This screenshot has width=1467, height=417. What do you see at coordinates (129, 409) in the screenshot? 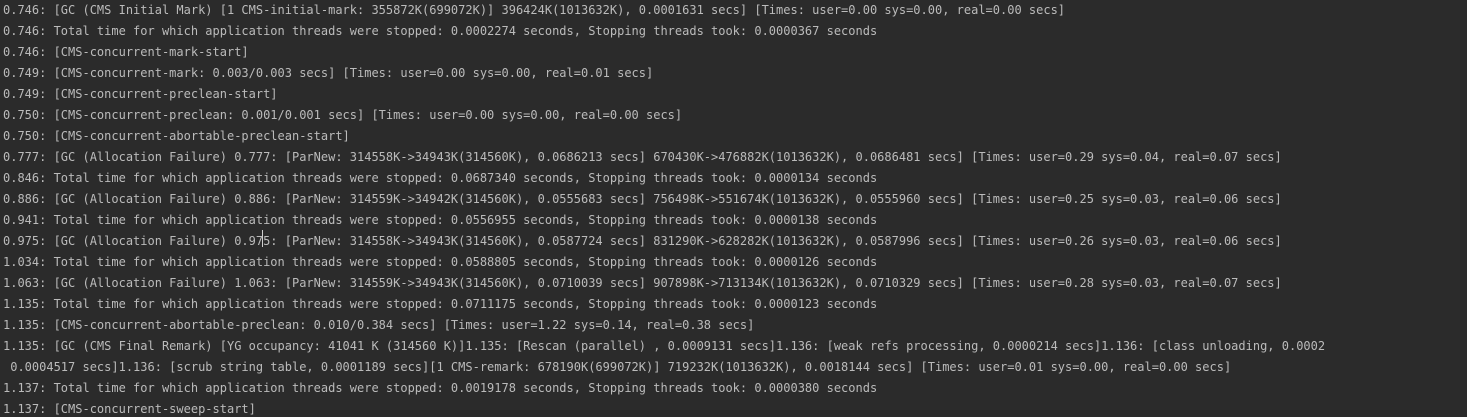
I see `log-line: 1.137: [CMS-concurrent-sweep-start]` at bounding box center [129, 409].